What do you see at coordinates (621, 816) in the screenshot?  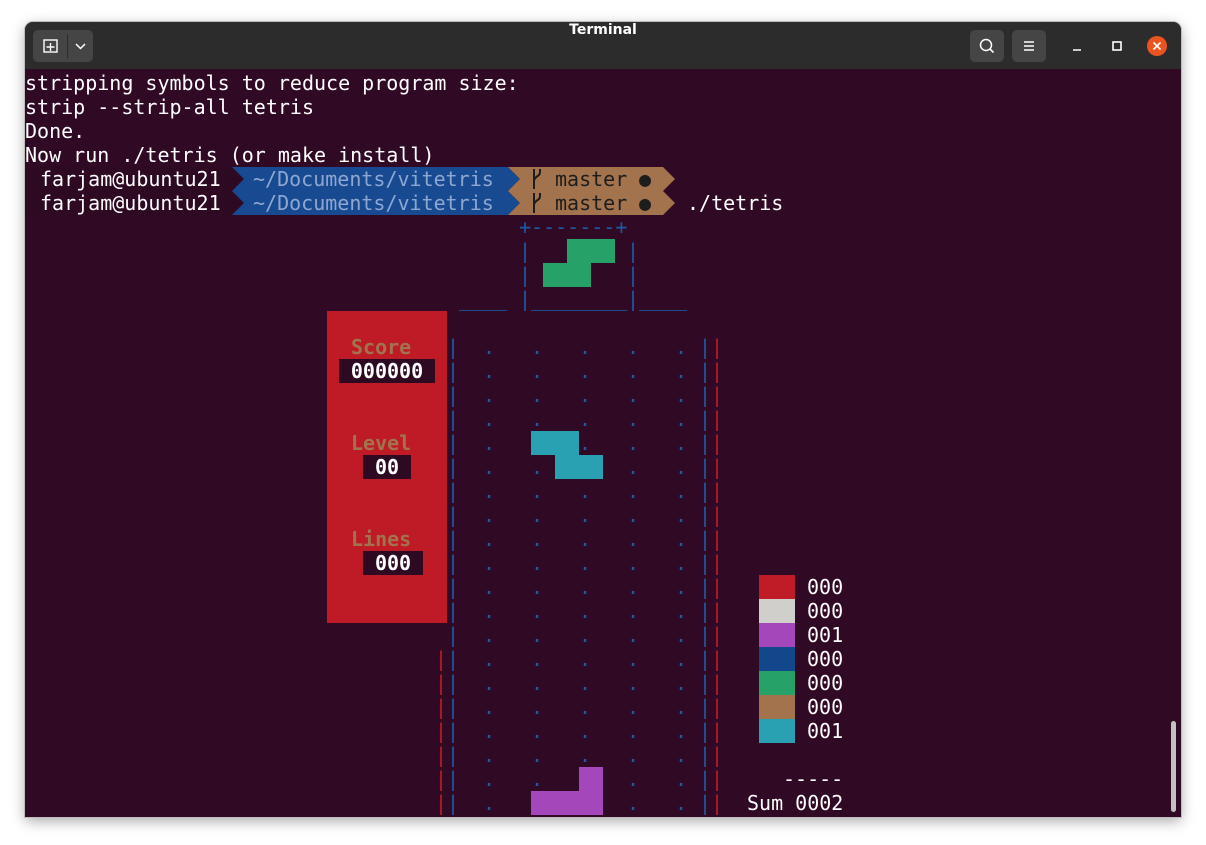 I see `well-floor: +*****======********+` at bounding box center [621, 816].